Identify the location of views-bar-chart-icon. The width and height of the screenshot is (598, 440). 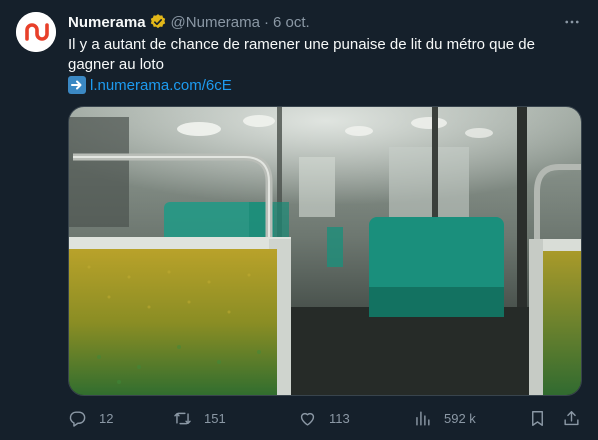
(423, 418).